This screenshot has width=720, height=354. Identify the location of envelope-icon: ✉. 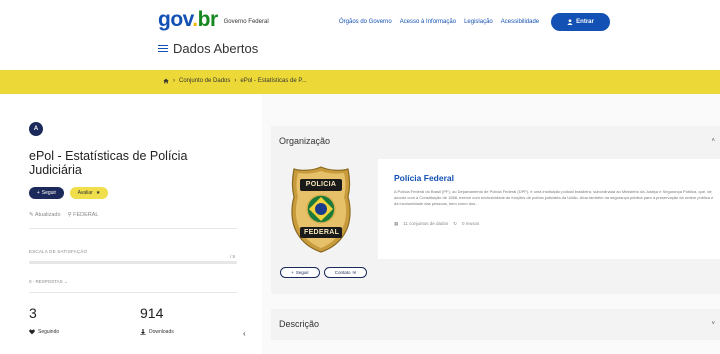
(354, 272).